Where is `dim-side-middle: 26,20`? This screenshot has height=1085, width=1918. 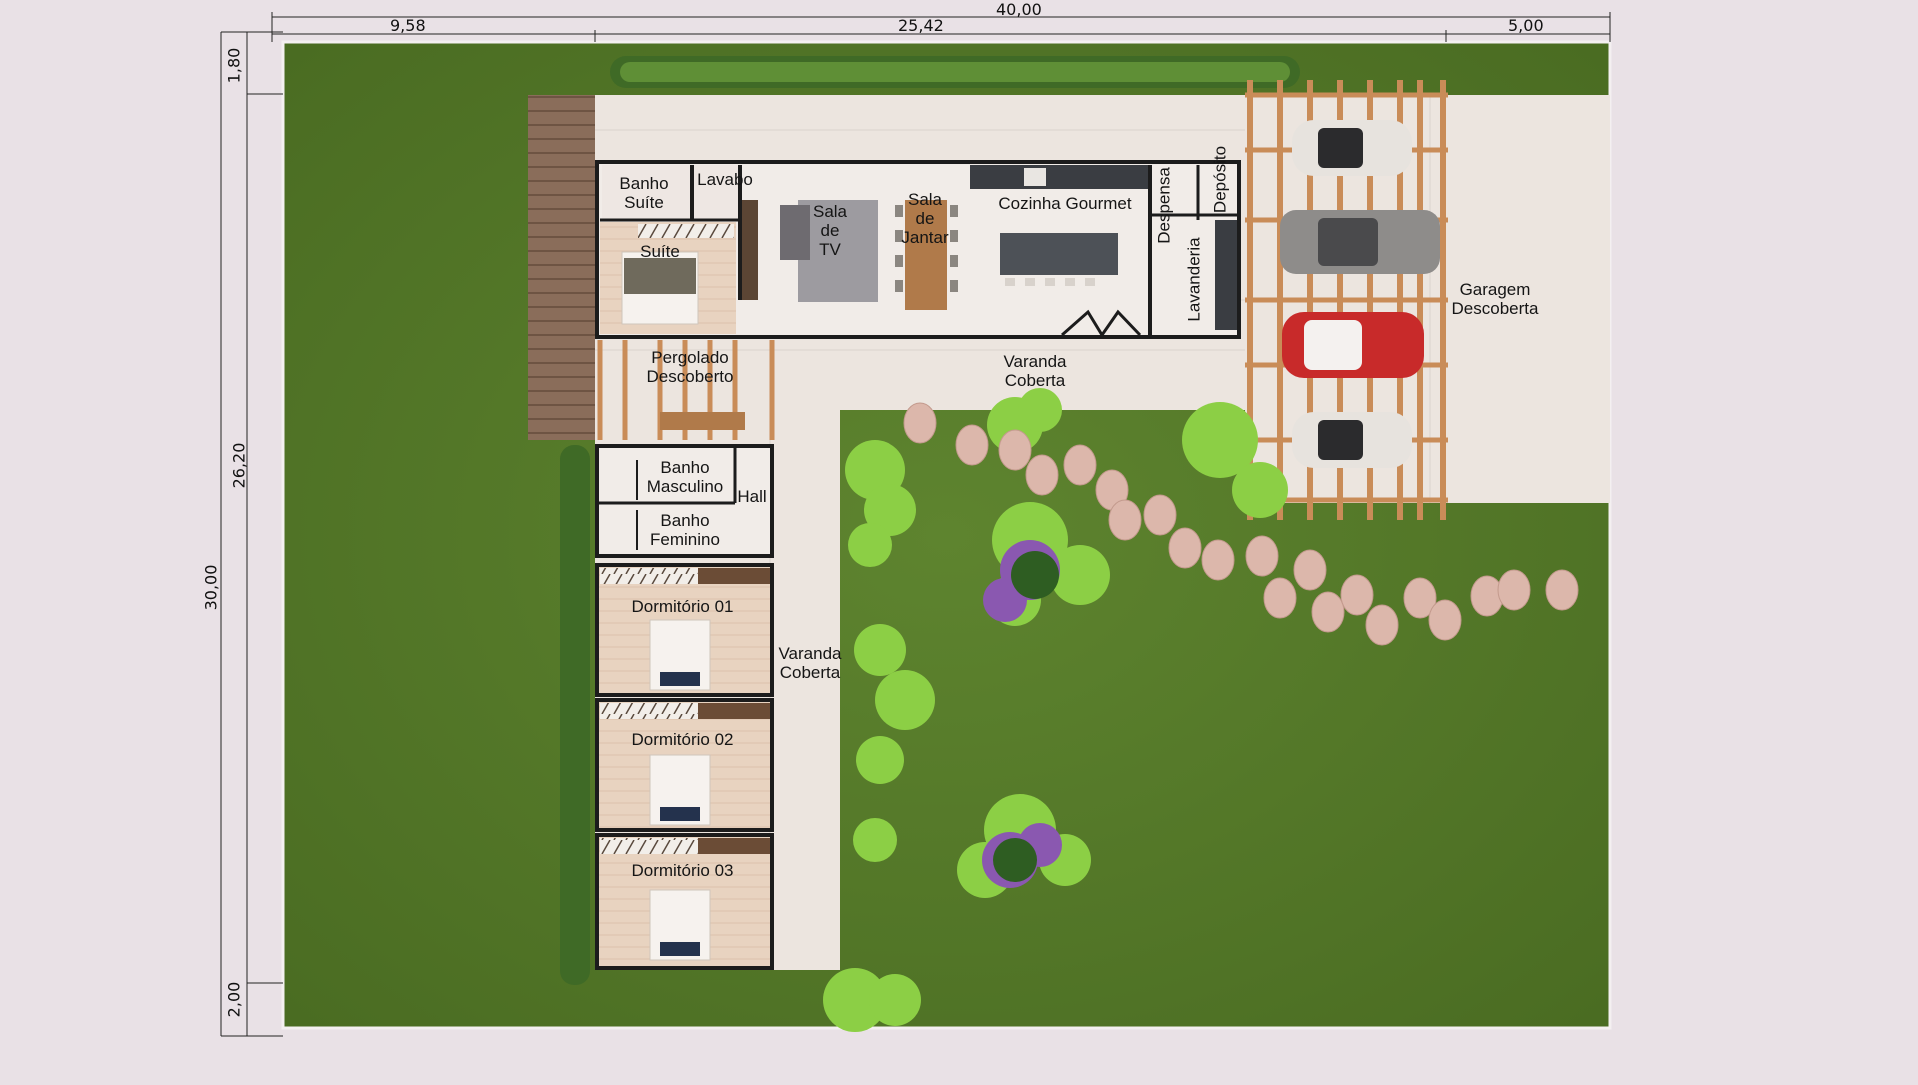
dim-side-middle: 26,20 is located at coordinates (239, 465).